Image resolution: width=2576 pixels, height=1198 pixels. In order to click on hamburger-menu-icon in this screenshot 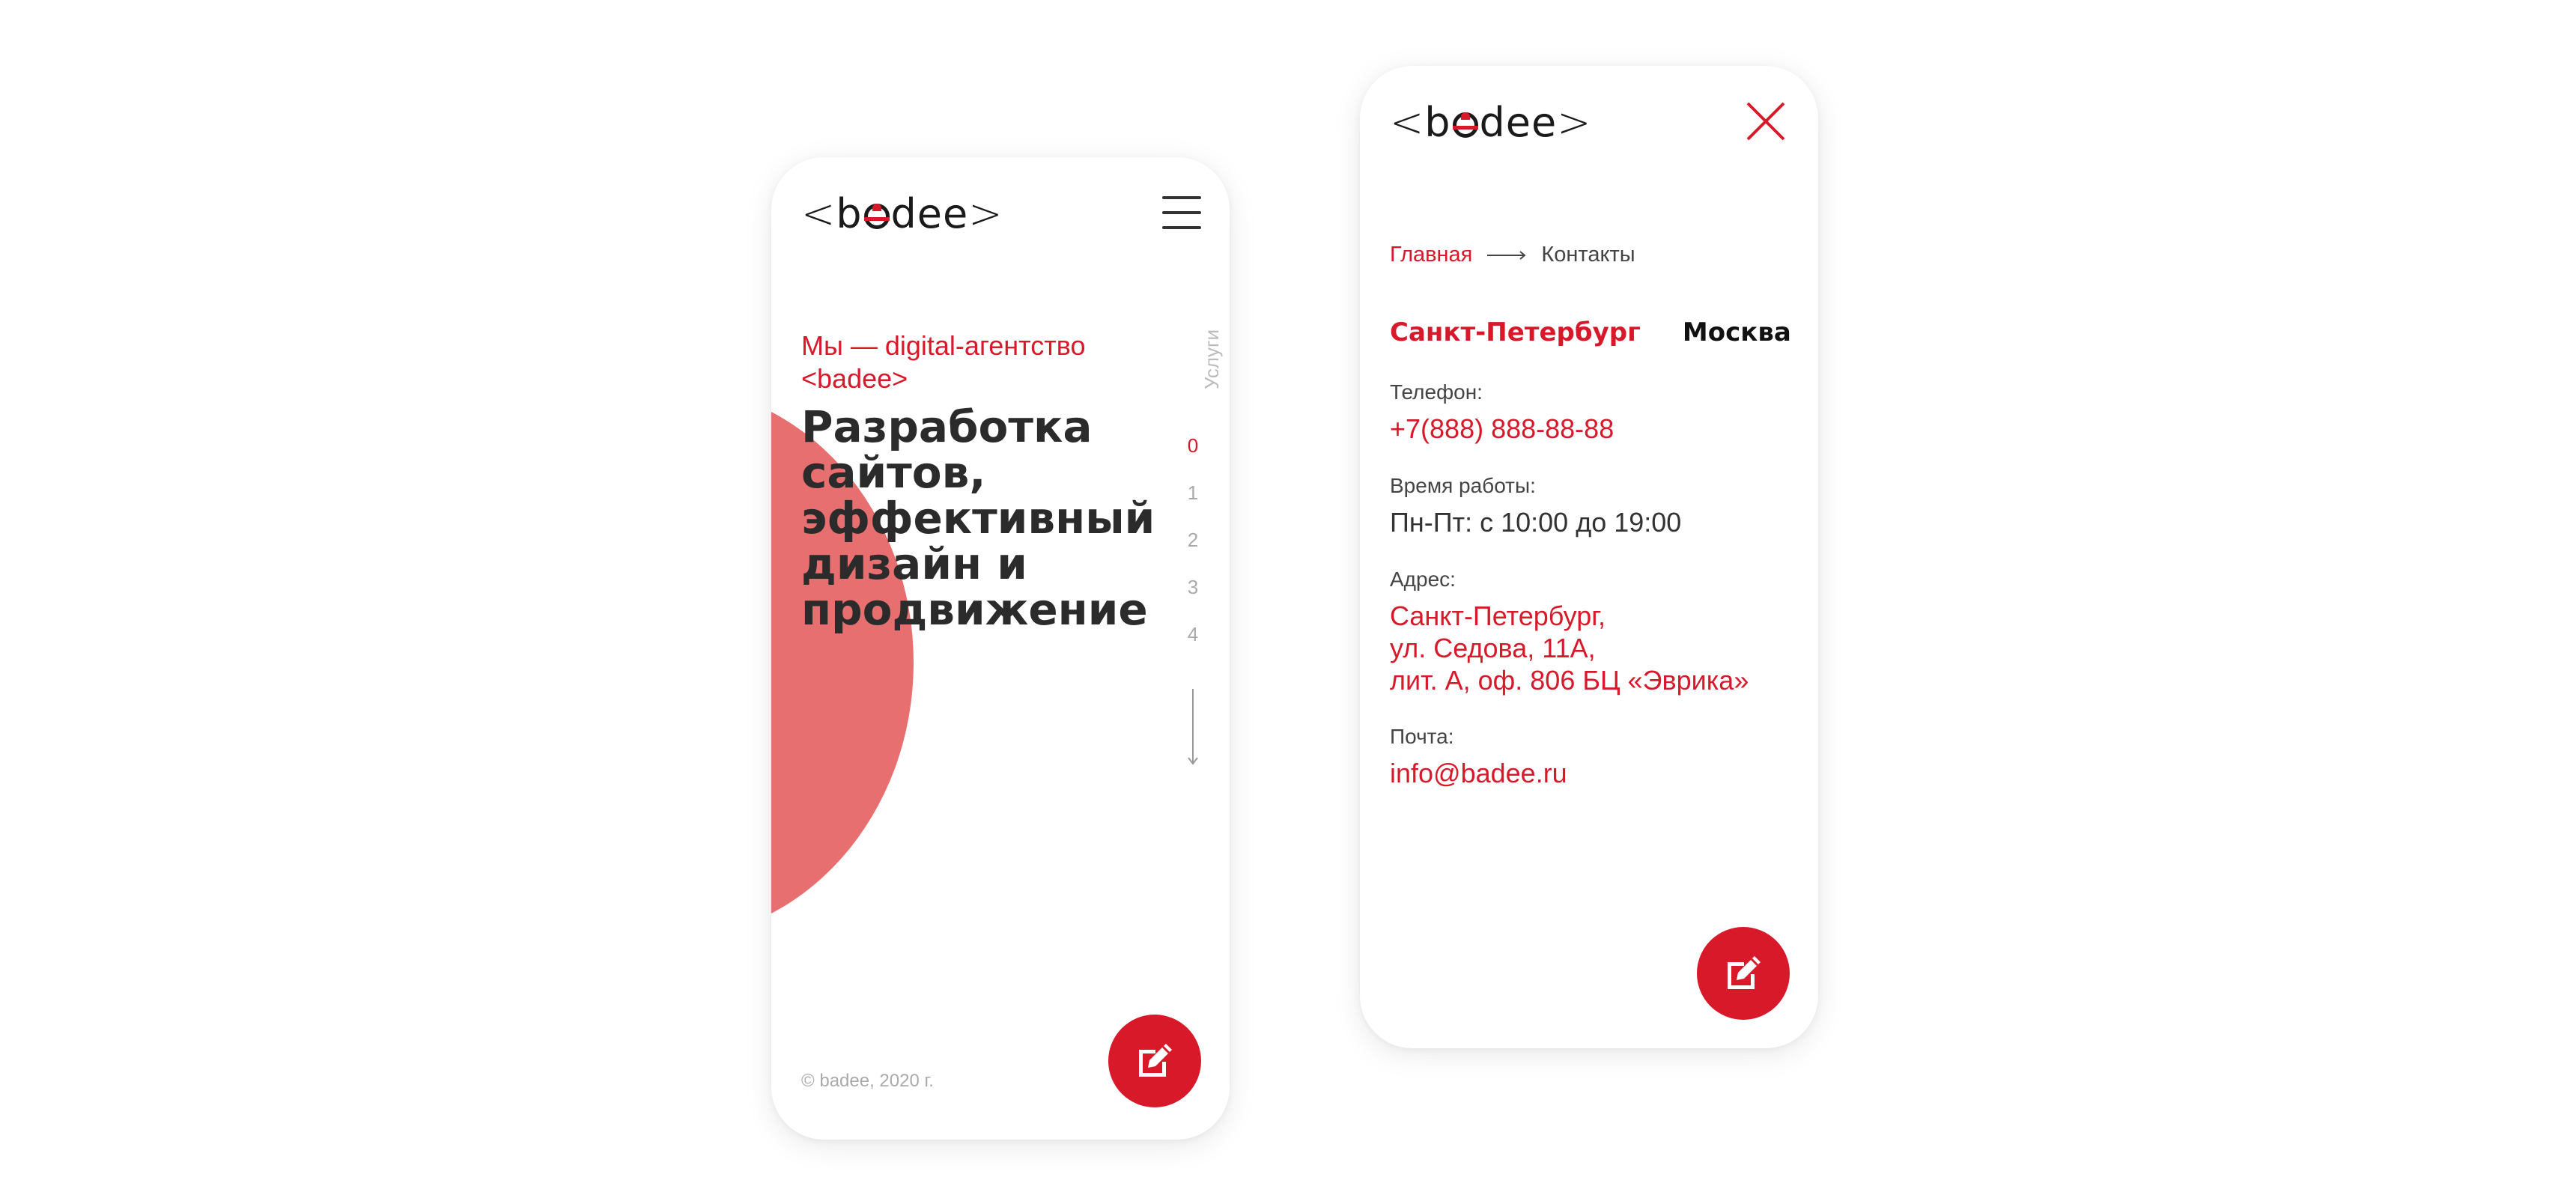, I will do `click(1181, 212)`.